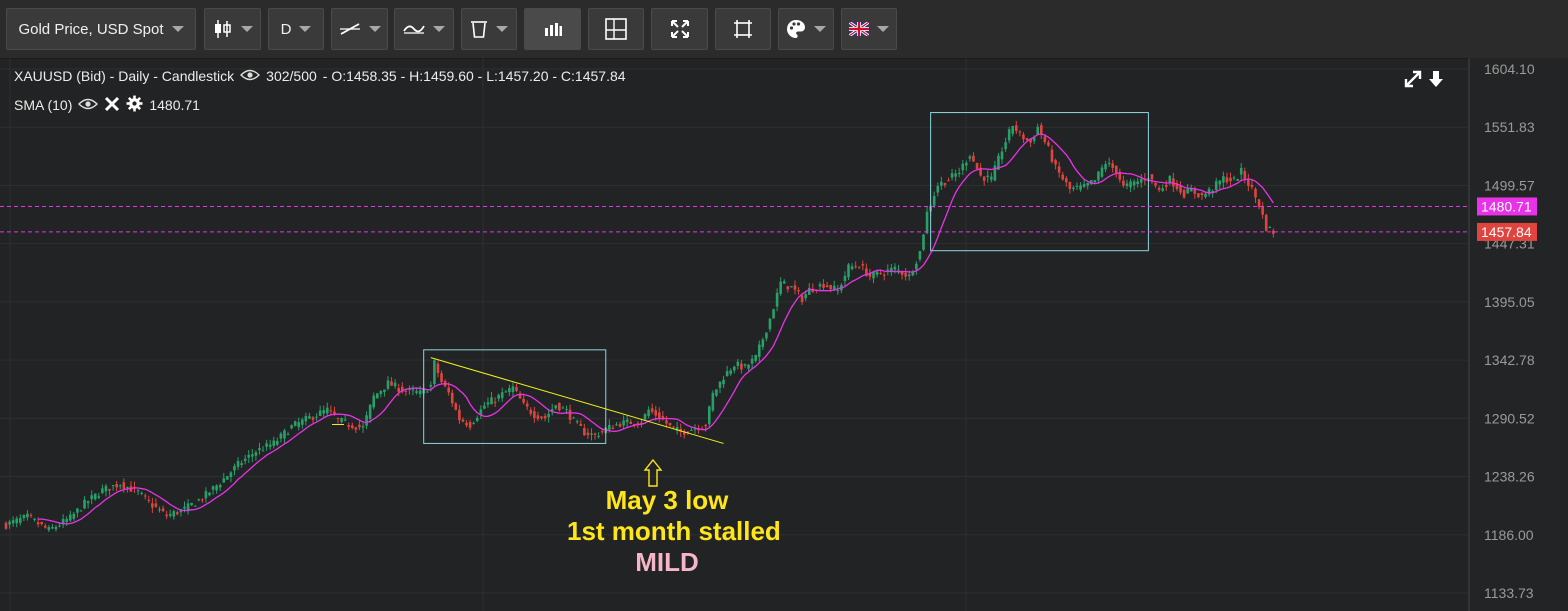  Describe the element at coordinates (1413, 81) in the screenshot. I see `expand-icon` at that location.